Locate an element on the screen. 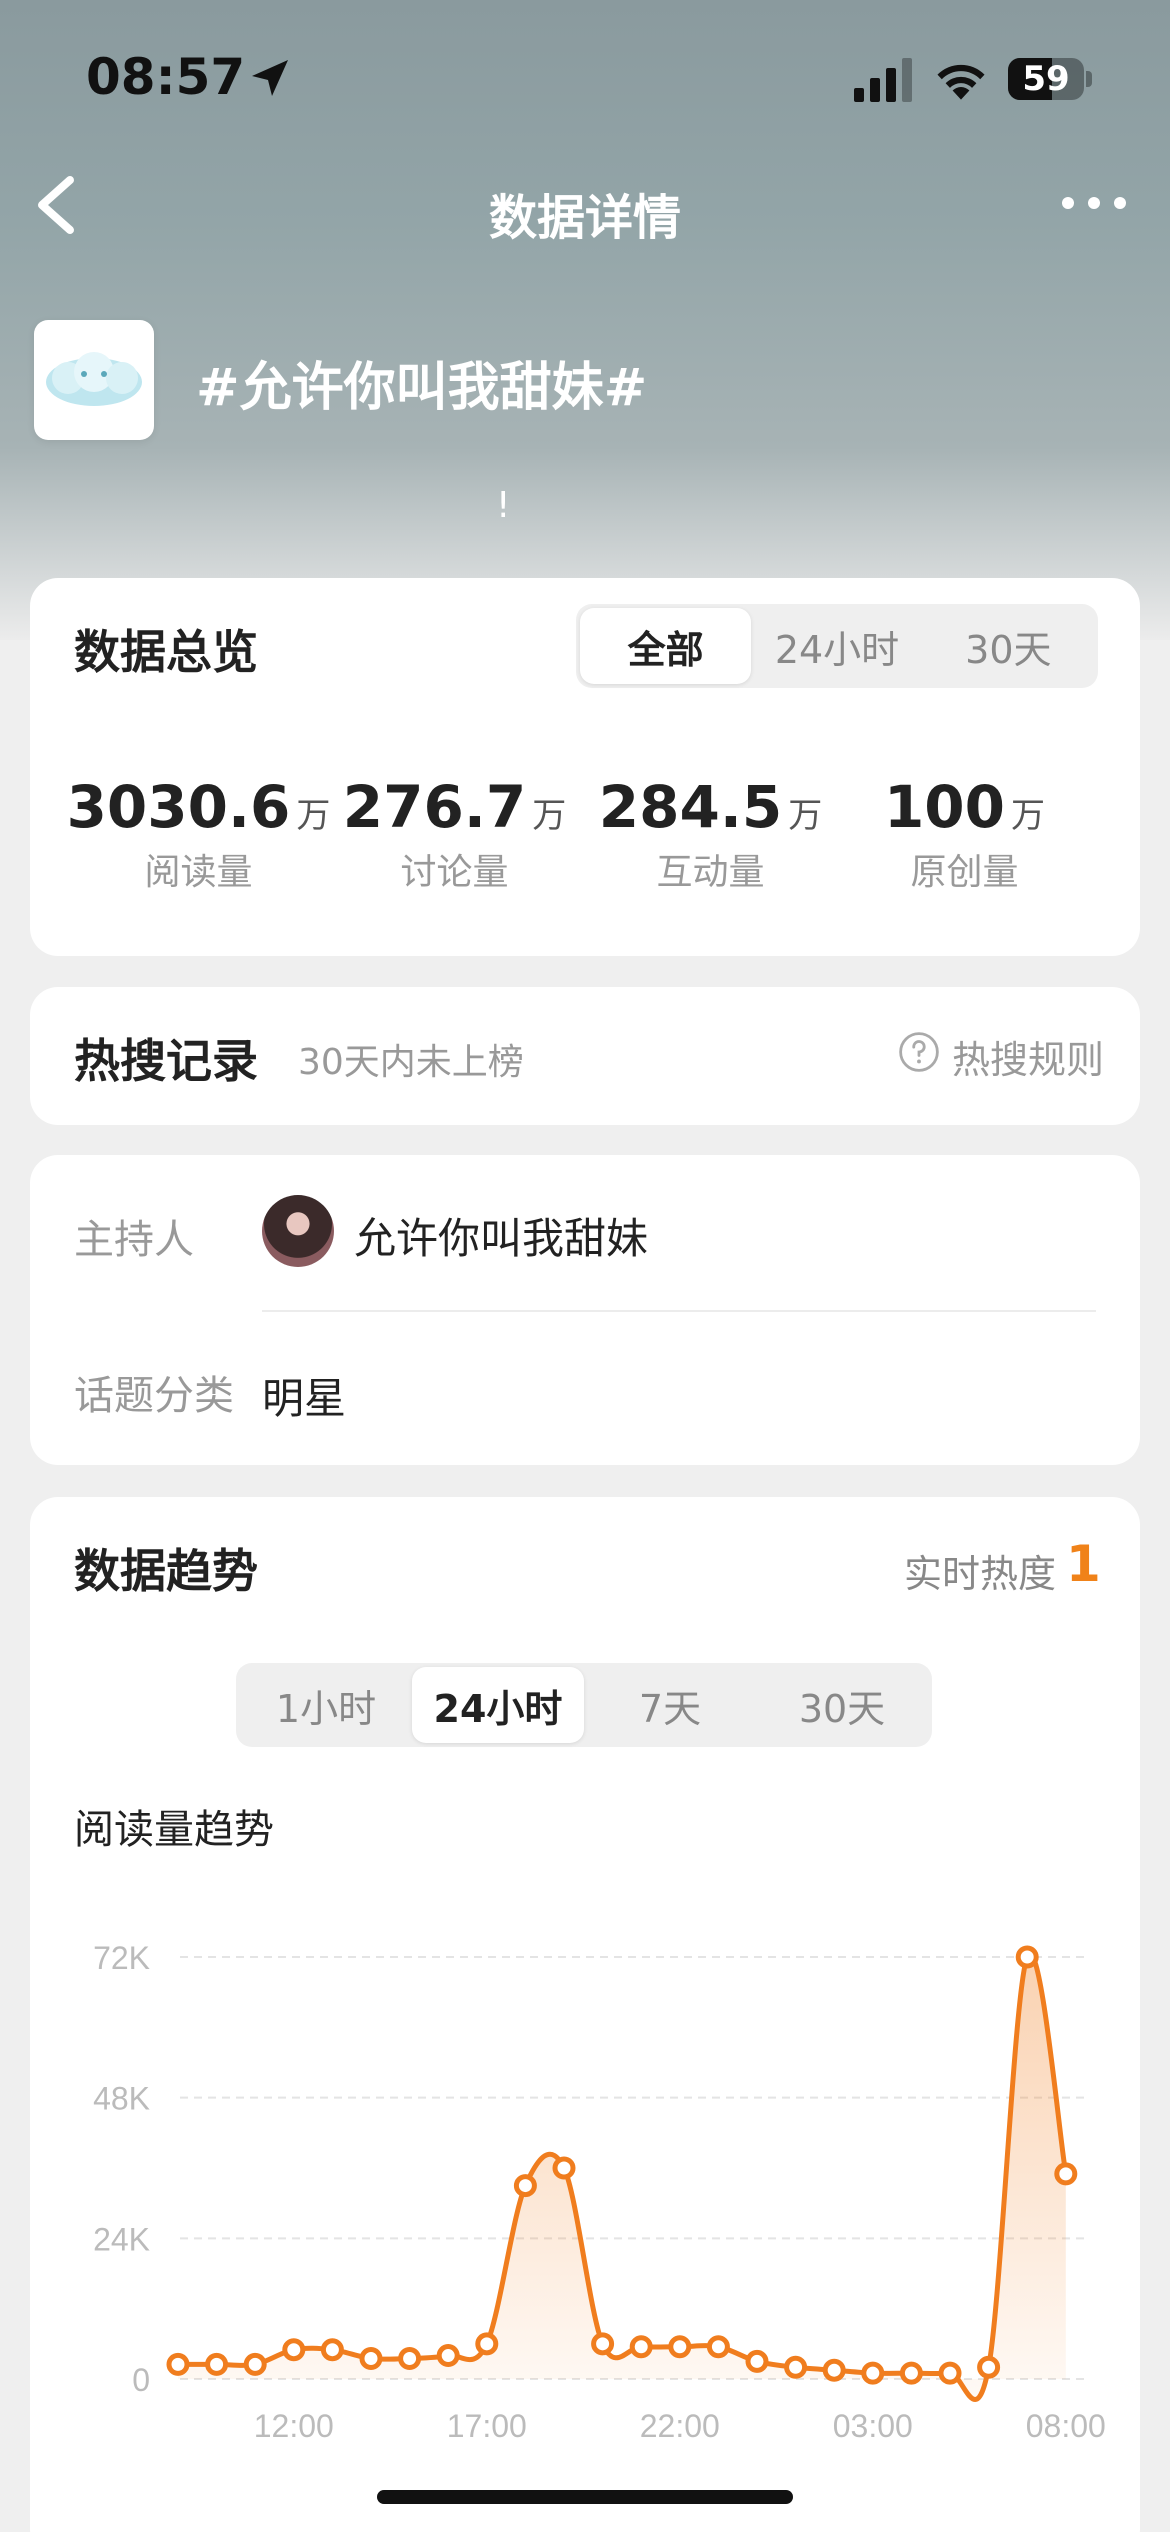 The height and width of the screenshot is (2532, 1170). cellular-signal-icon is located at coordinates (883, 80).